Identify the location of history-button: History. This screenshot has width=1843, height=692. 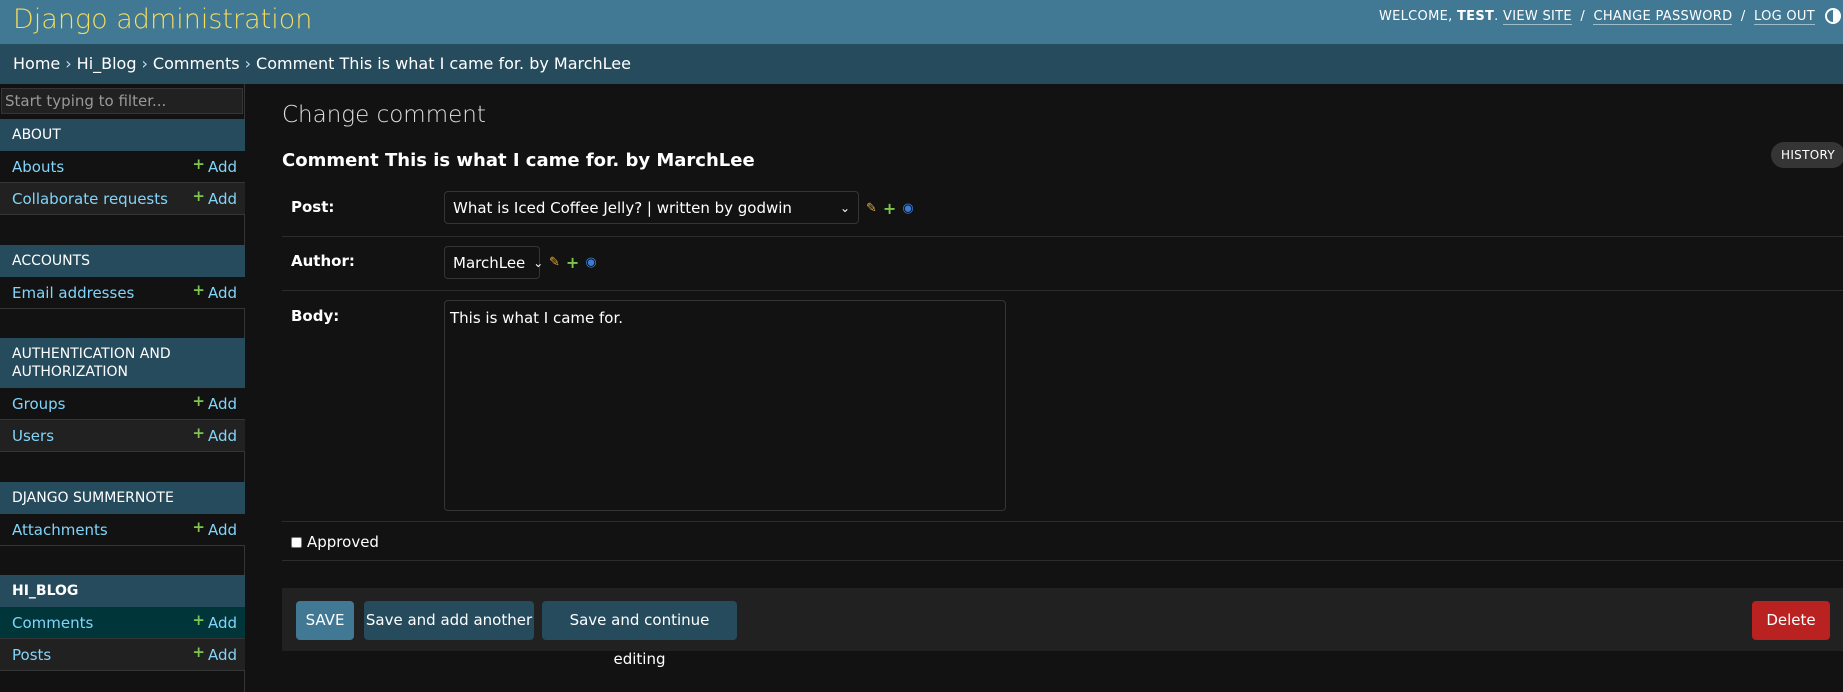
(1807, 155).